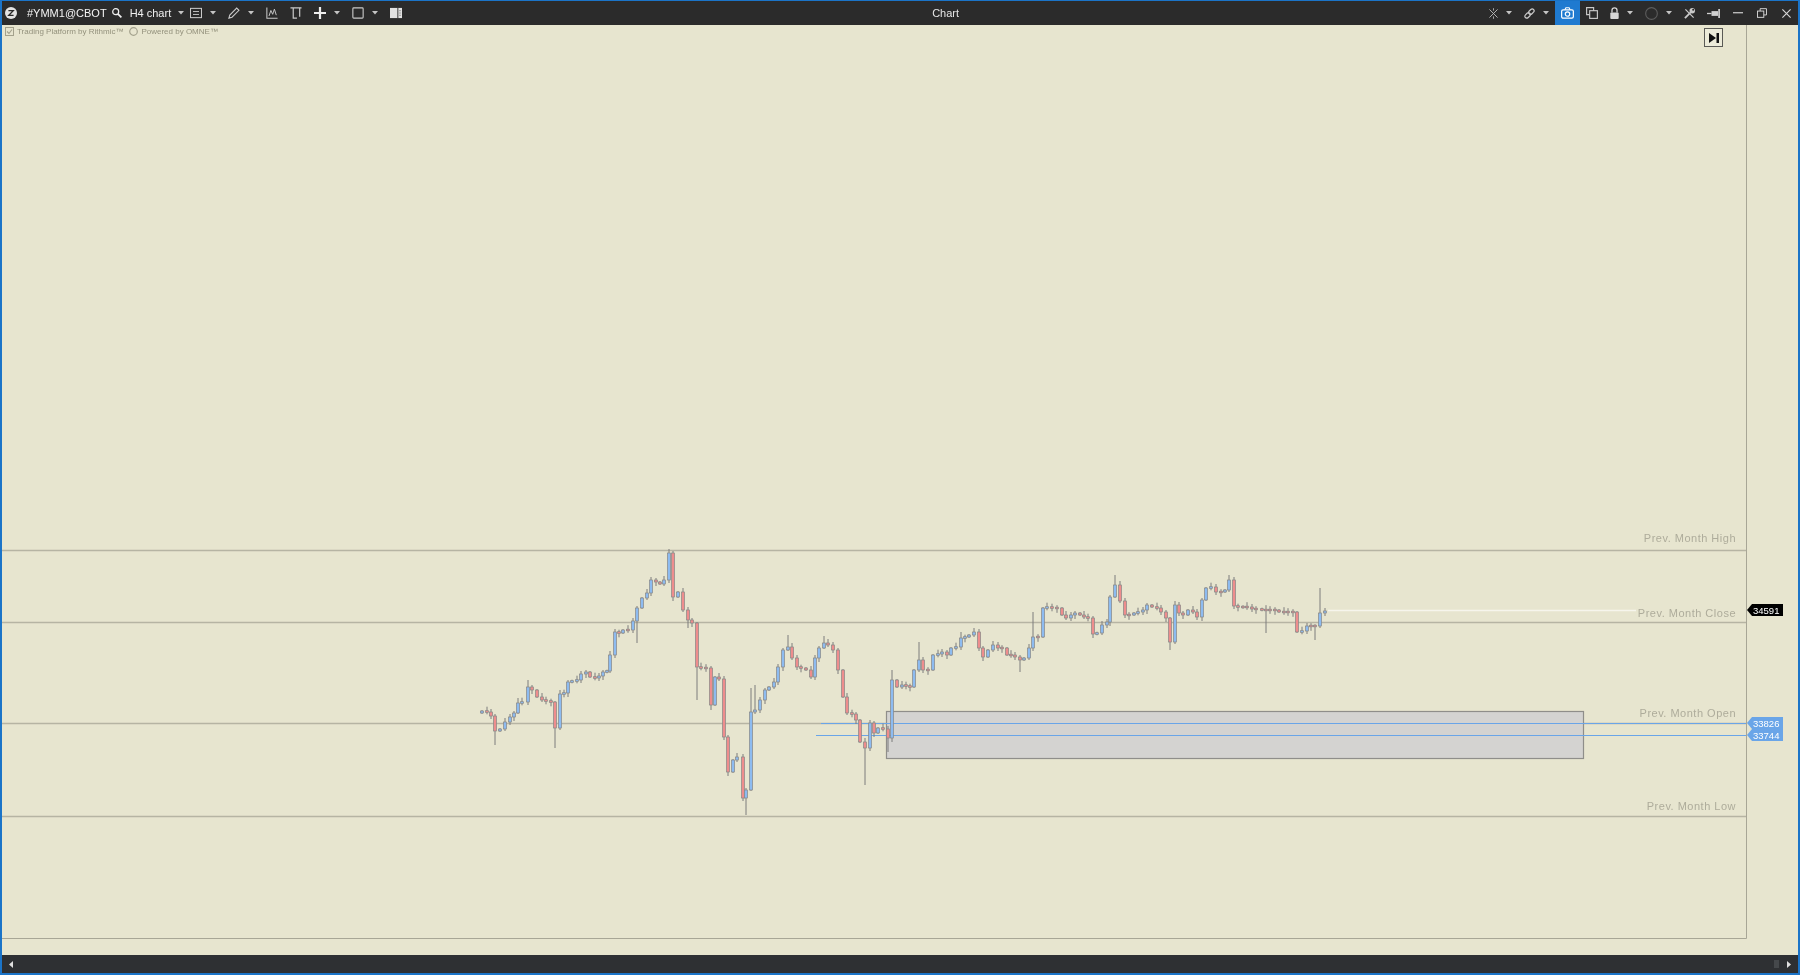 This screenshot has width=1800, height=975. What do you see at coordinates (1689, 538) in the screenshot?
I see `level-label: Prev. Month High` at bounding box center [1689, 538].